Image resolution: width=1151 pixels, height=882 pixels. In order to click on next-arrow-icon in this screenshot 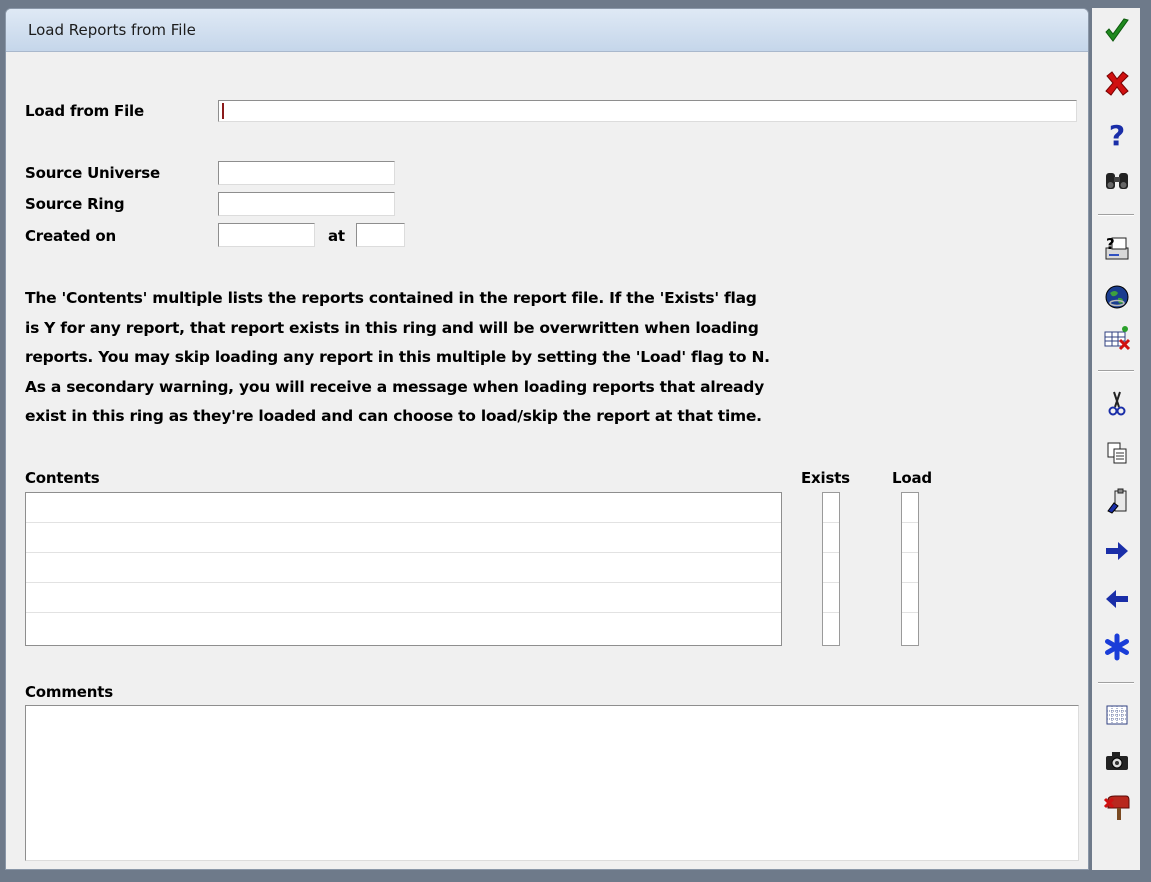, I will do `click(1117, 551)`.